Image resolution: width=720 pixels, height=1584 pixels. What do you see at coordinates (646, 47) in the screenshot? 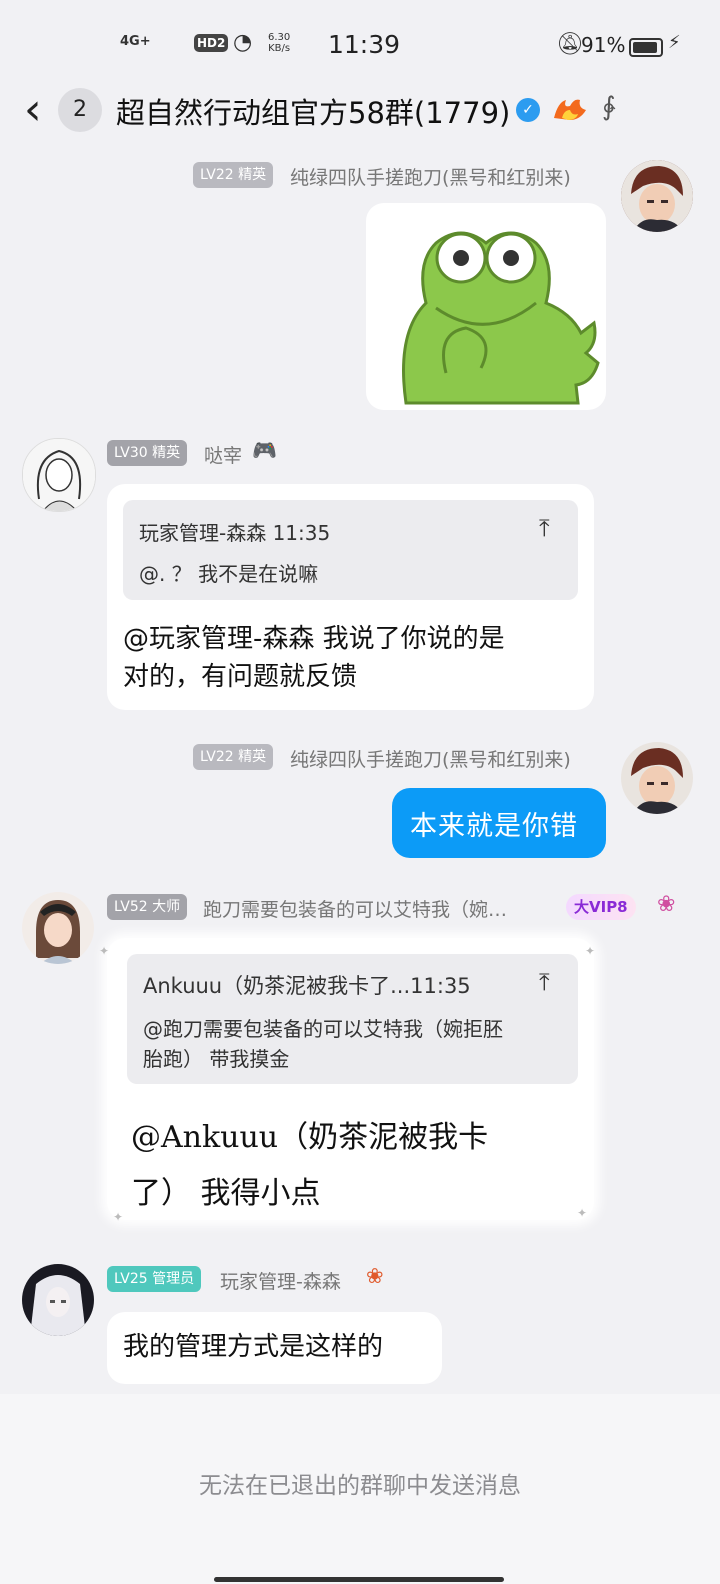
I see `battery-icon` at bounding box center [646, 47].